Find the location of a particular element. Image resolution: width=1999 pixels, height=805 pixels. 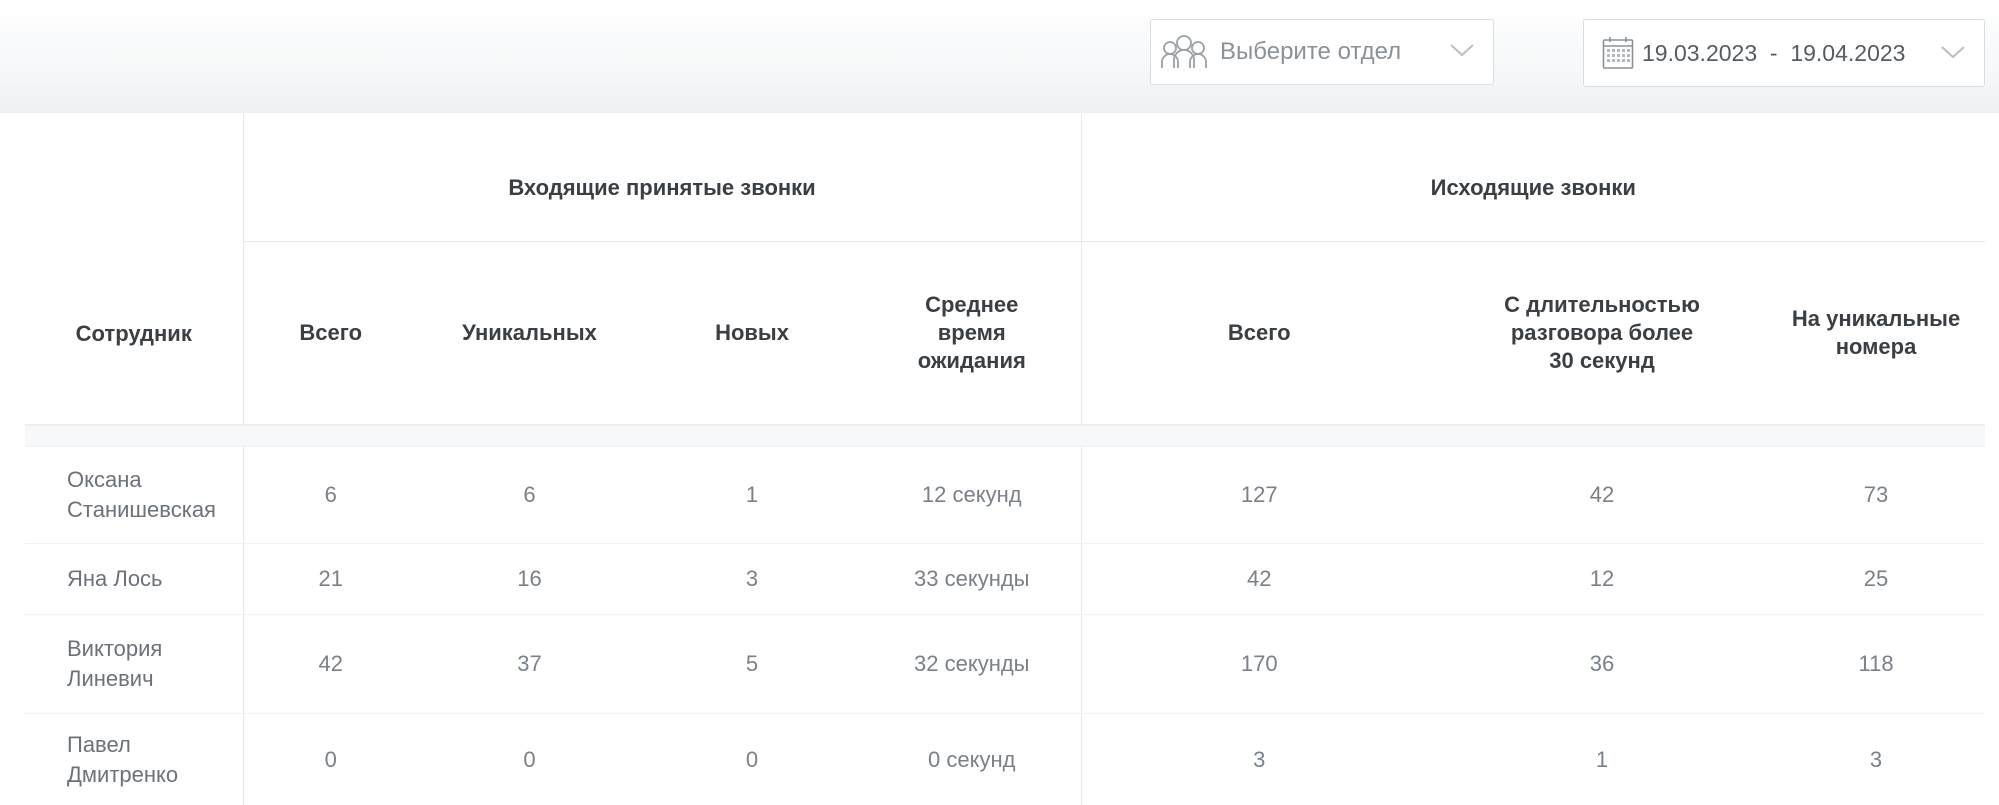

table-cell: 118 is located at coordinates (1876, 664).